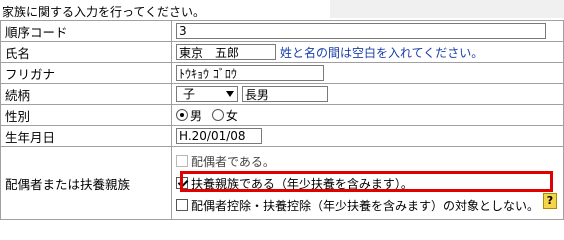 This screenshot has height=240, width=564. What do you see at coordinates (86, 94) in the screenshot?
I see `label-relation: 続柄` at bounding box center [86, 94].